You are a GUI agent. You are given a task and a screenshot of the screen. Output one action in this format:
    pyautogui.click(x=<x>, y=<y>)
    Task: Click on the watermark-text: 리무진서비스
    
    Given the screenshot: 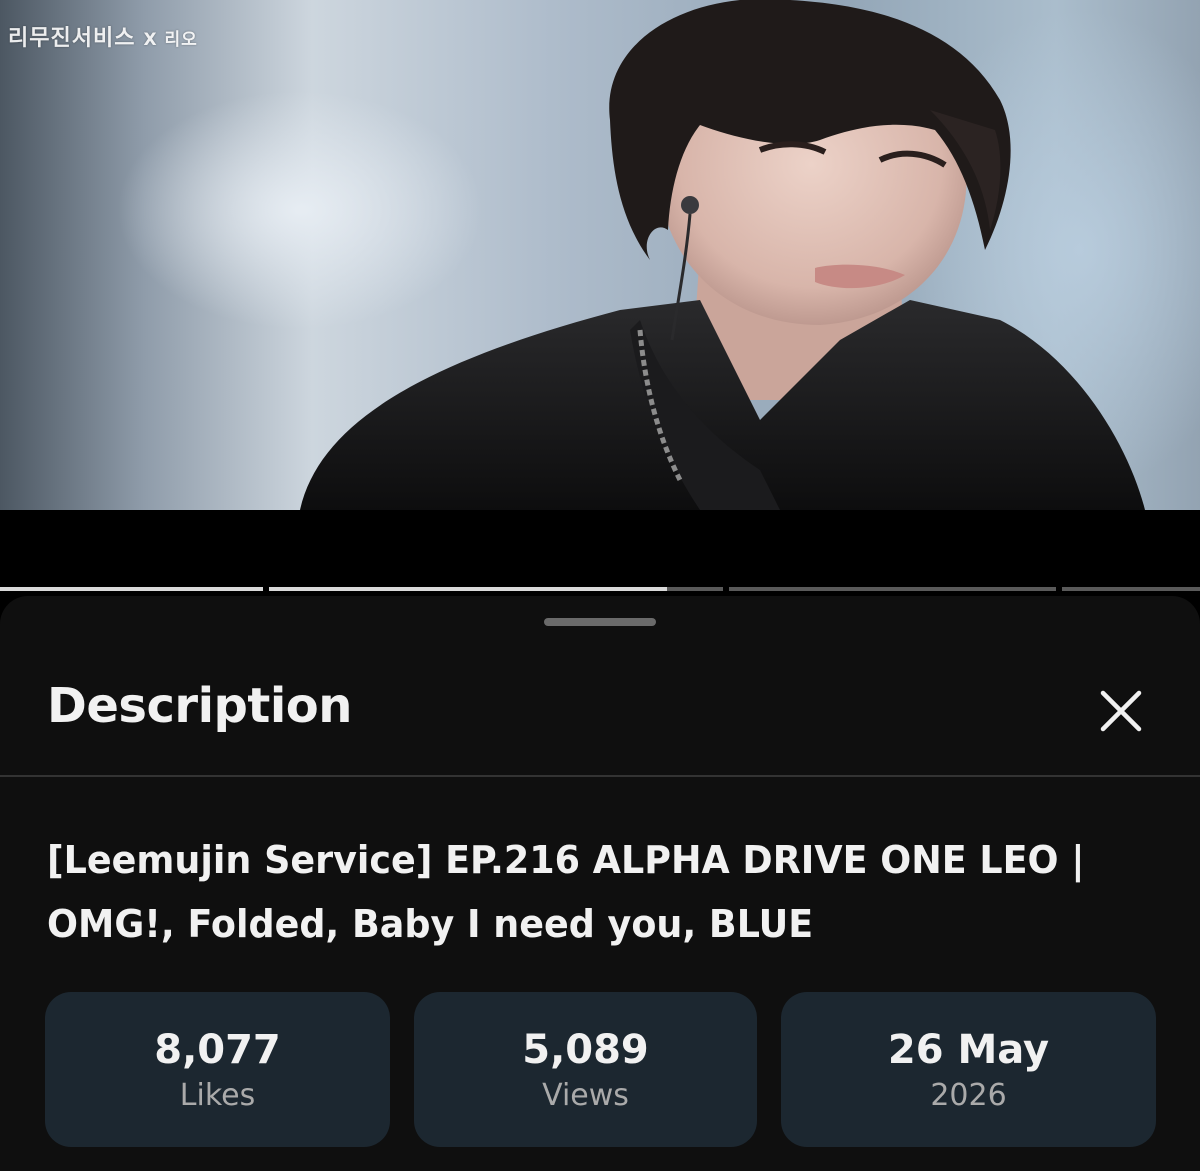 What is the action you would take?
    pyautogui.click(x=72, y=38)
    